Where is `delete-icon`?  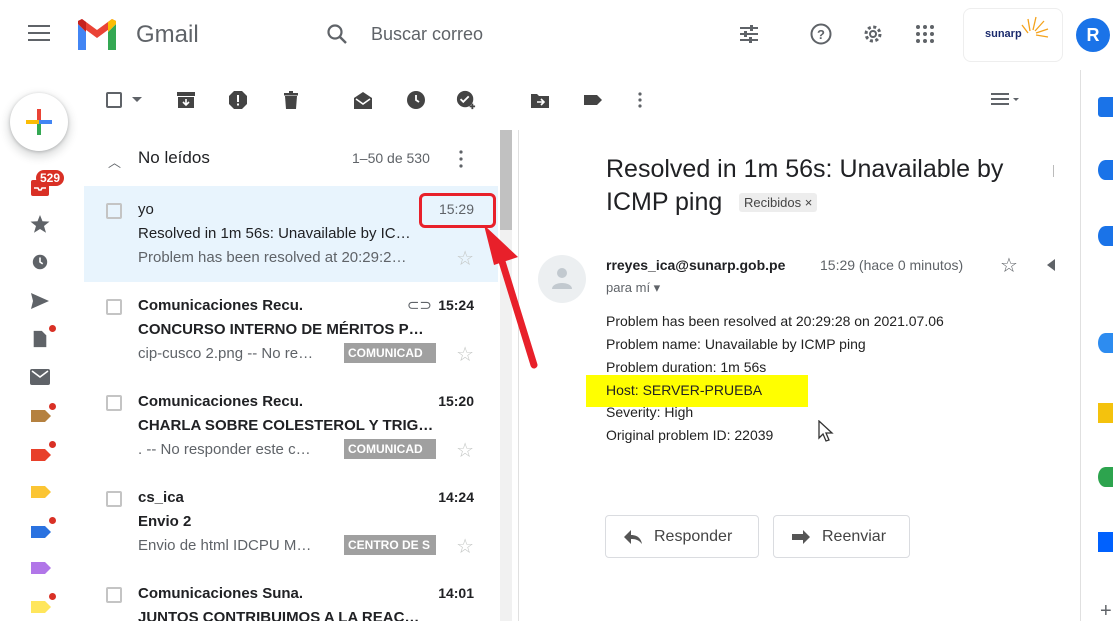 delete-icon is located at coordinates (291, 100).